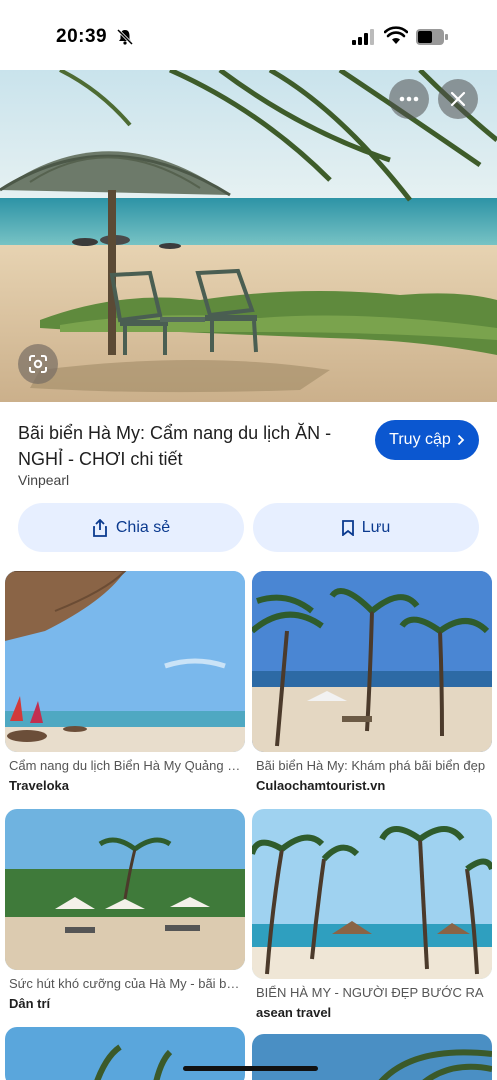  I want to click on result-source: Vinpearl, so click(44, 480).